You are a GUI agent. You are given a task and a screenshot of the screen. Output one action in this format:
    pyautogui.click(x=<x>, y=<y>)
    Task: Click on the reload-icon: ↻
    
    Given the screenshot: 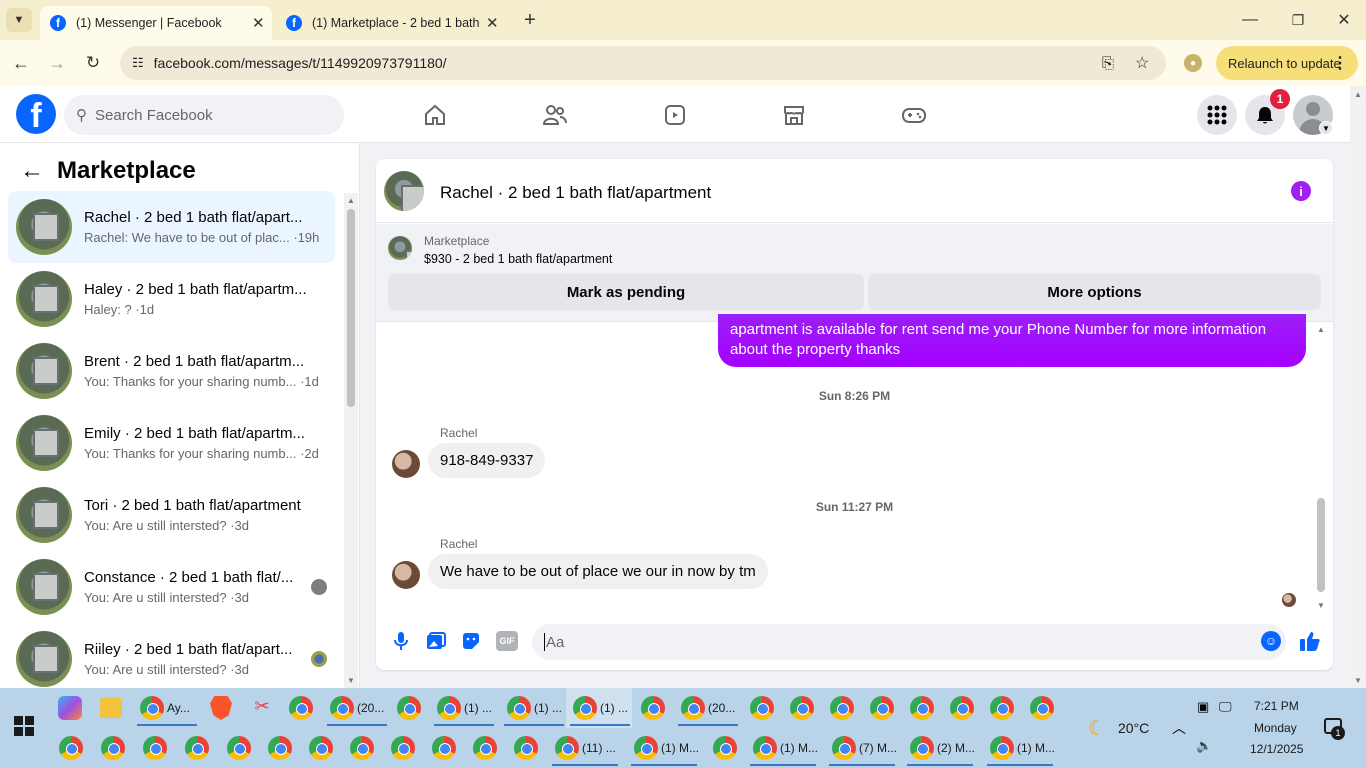 What is the action you would take?
    pyautogui.click(x=93, y=63)
    